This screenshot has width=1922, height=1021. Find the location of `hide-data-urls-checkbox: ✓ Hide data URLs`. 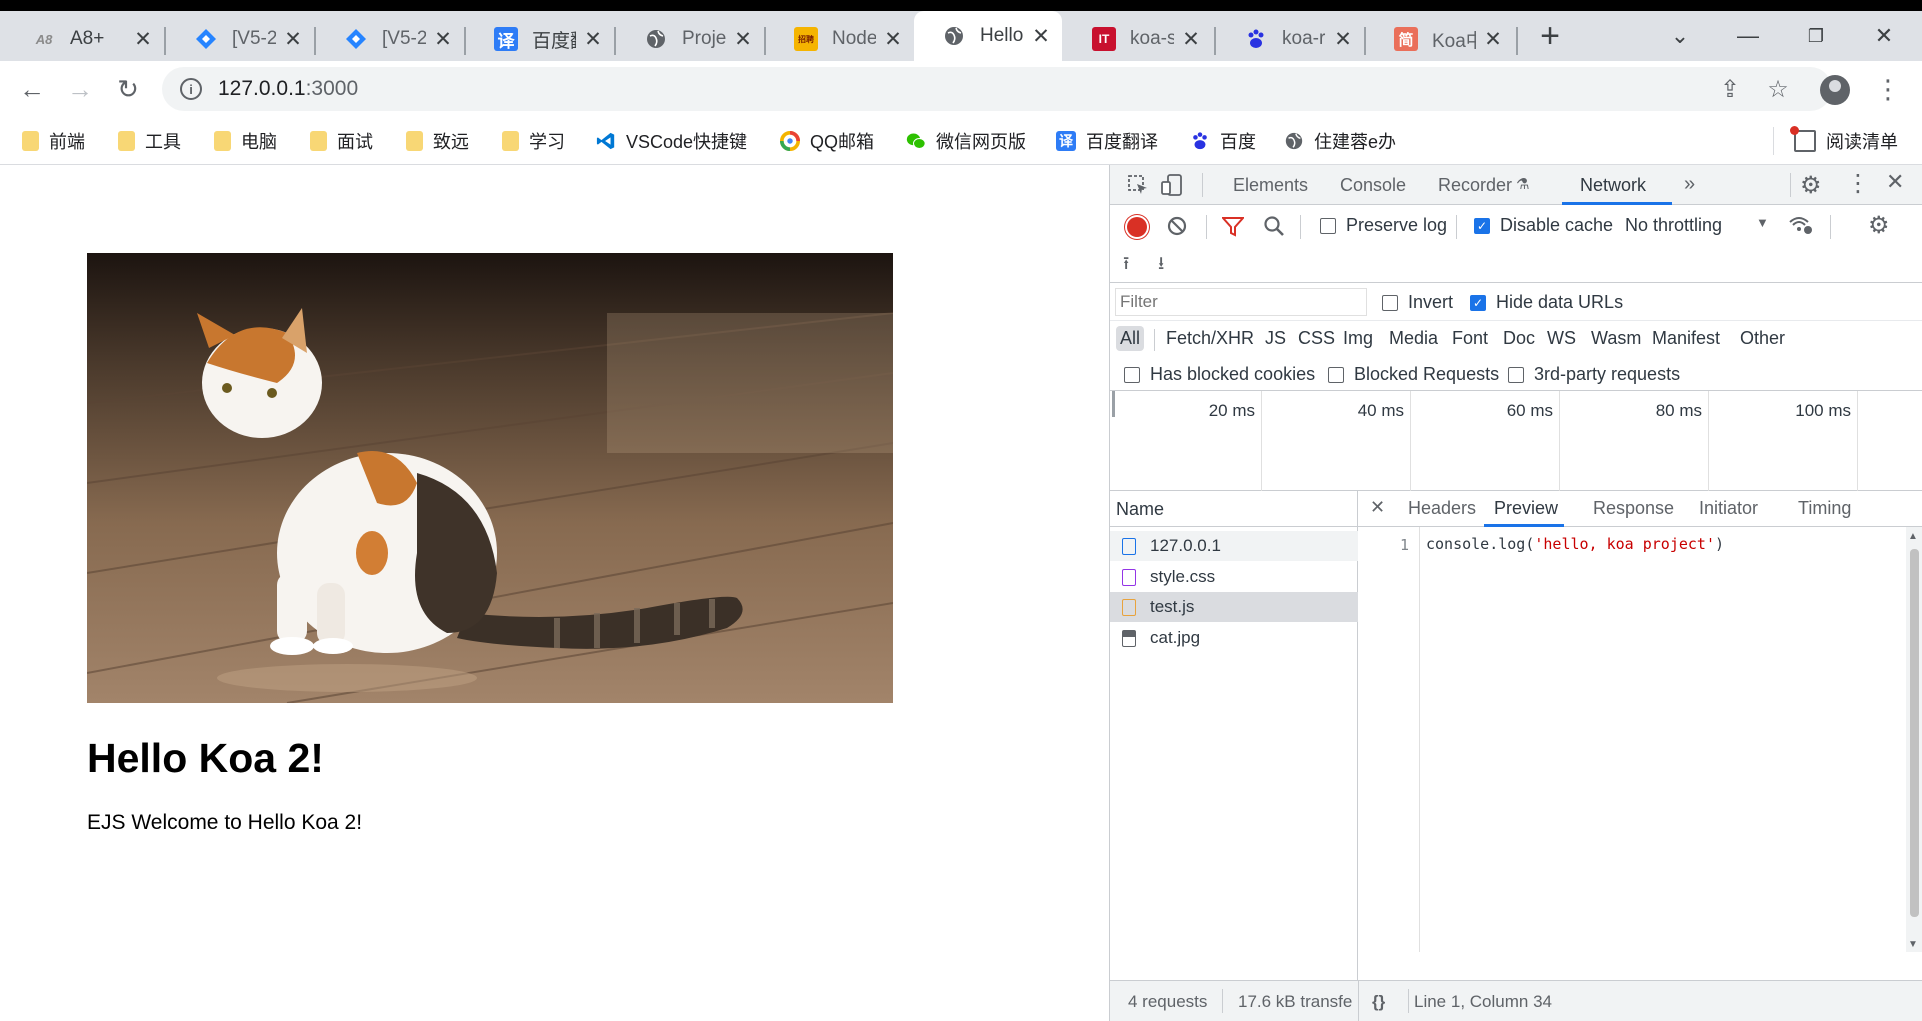

hide-data-urls-checkbox: ✓ Hide data URLs is located at coordinates (1546, 302).